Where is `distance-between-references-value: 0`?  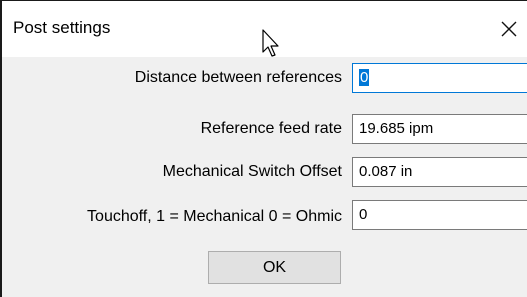 distance-between-references-value: 0 is located at coordinates (364, 77).